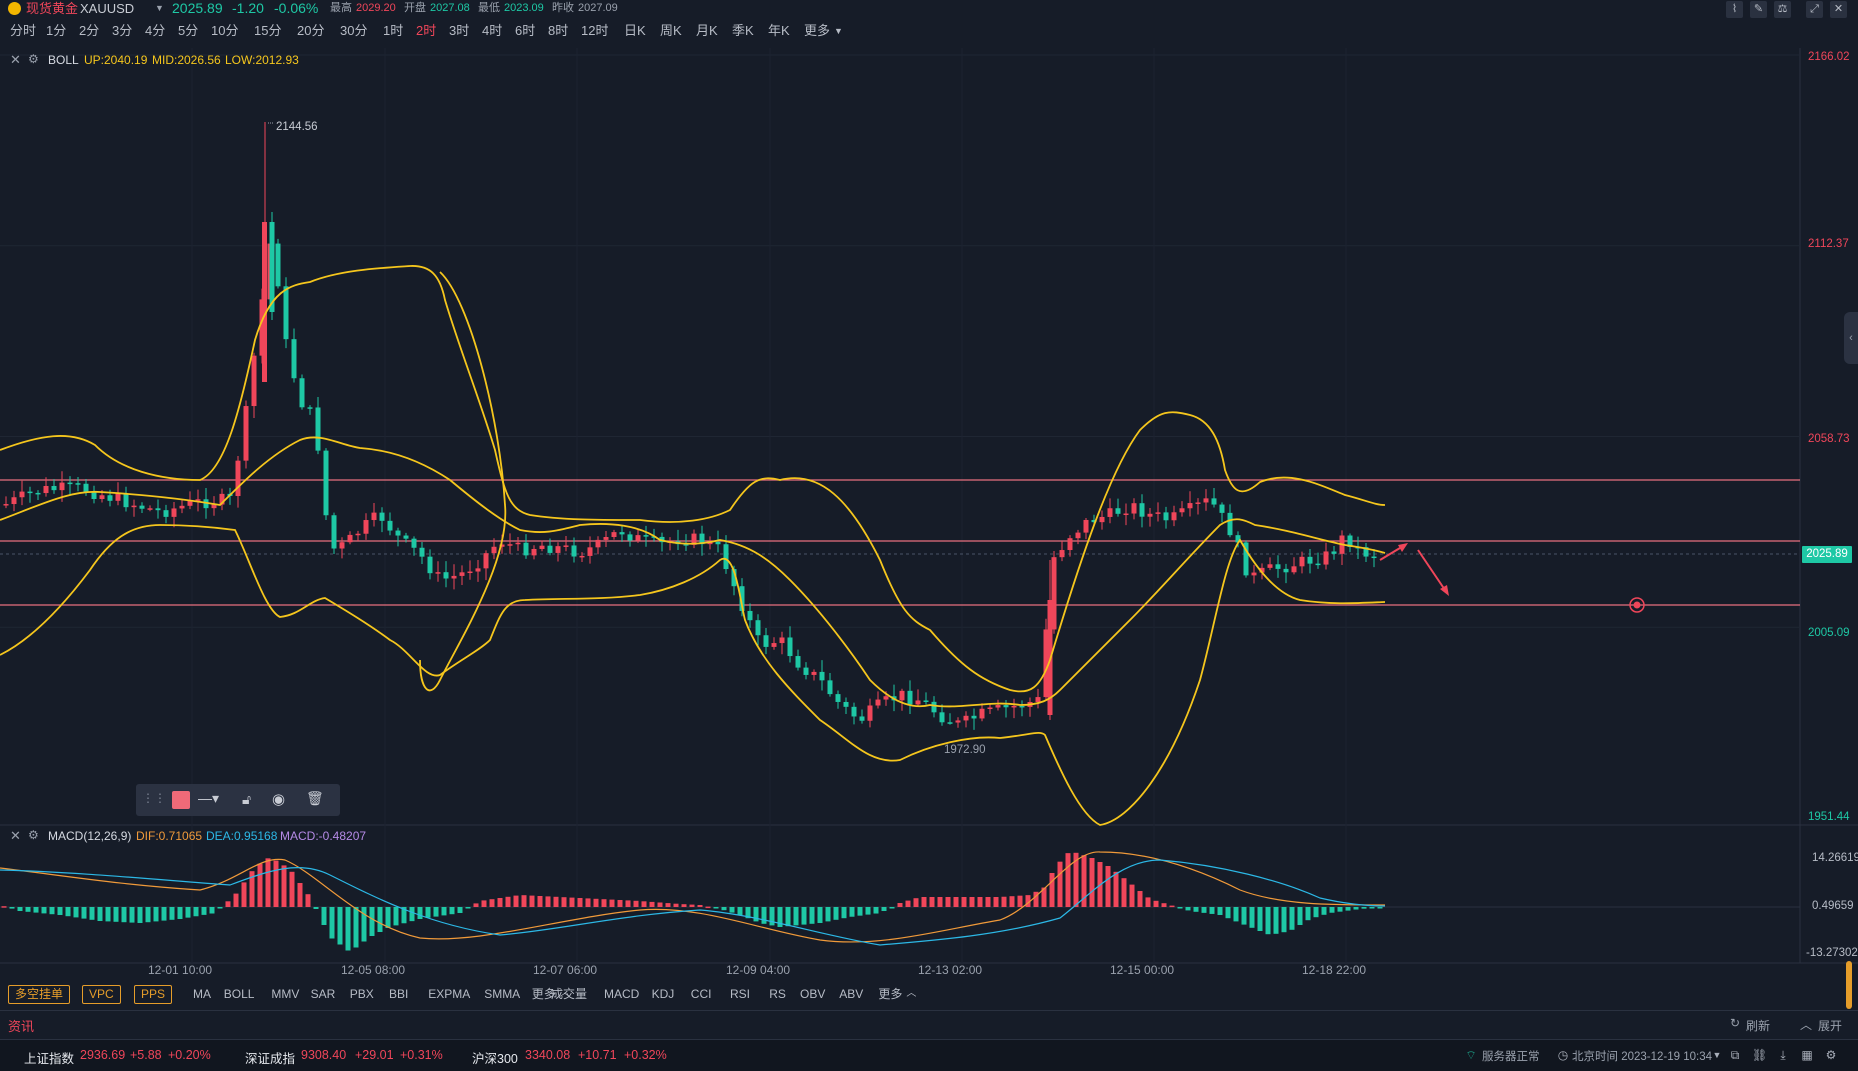 This screenshot has height=1071, width=1858. What do you see at coordinates (21, 1025) in the screenshot?
I see `news-title: 资讯` at bounding box center [21, 1025].